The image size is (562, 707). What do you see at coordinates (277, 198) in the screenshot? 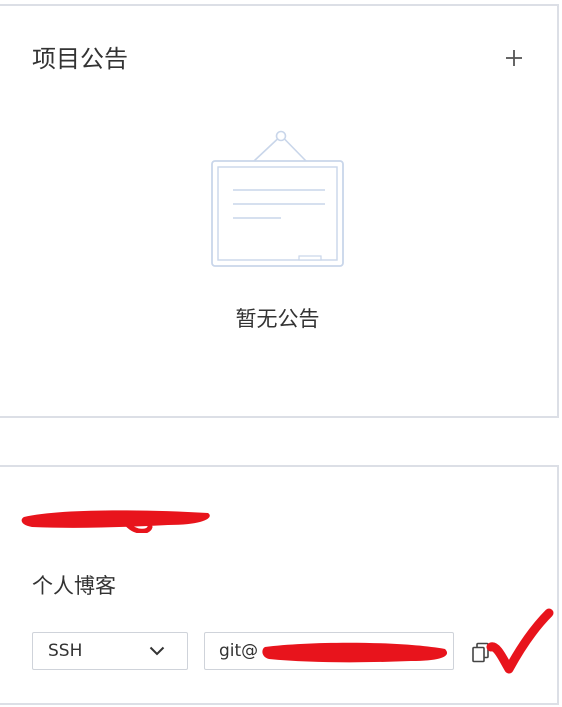
I see `notice-board-icon` at bounding box center [277, 198].